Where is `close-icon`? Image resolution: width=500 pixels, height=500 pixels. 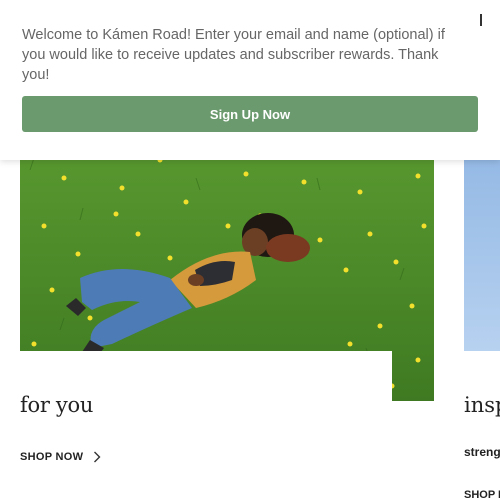
close-icon is located at coordinates (481, 20).